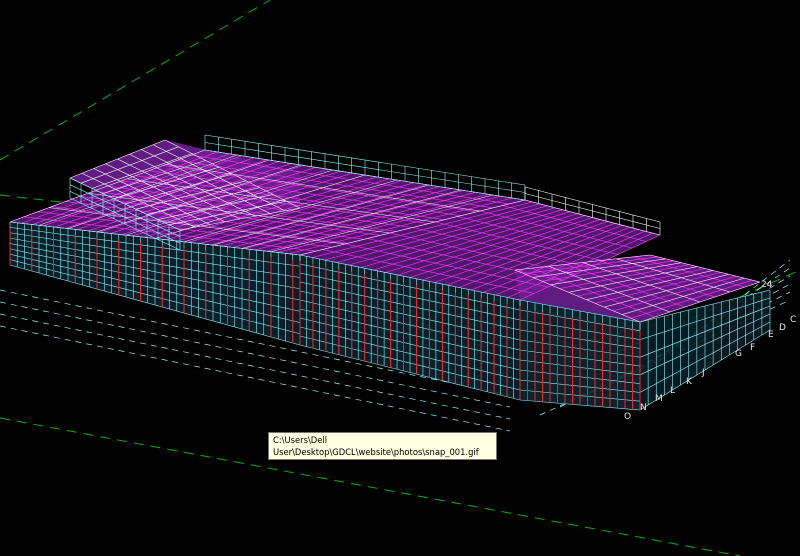 The width and height of the screenshot is (800, 556). I want to click on axis-label-e: E, so click(771, 335).